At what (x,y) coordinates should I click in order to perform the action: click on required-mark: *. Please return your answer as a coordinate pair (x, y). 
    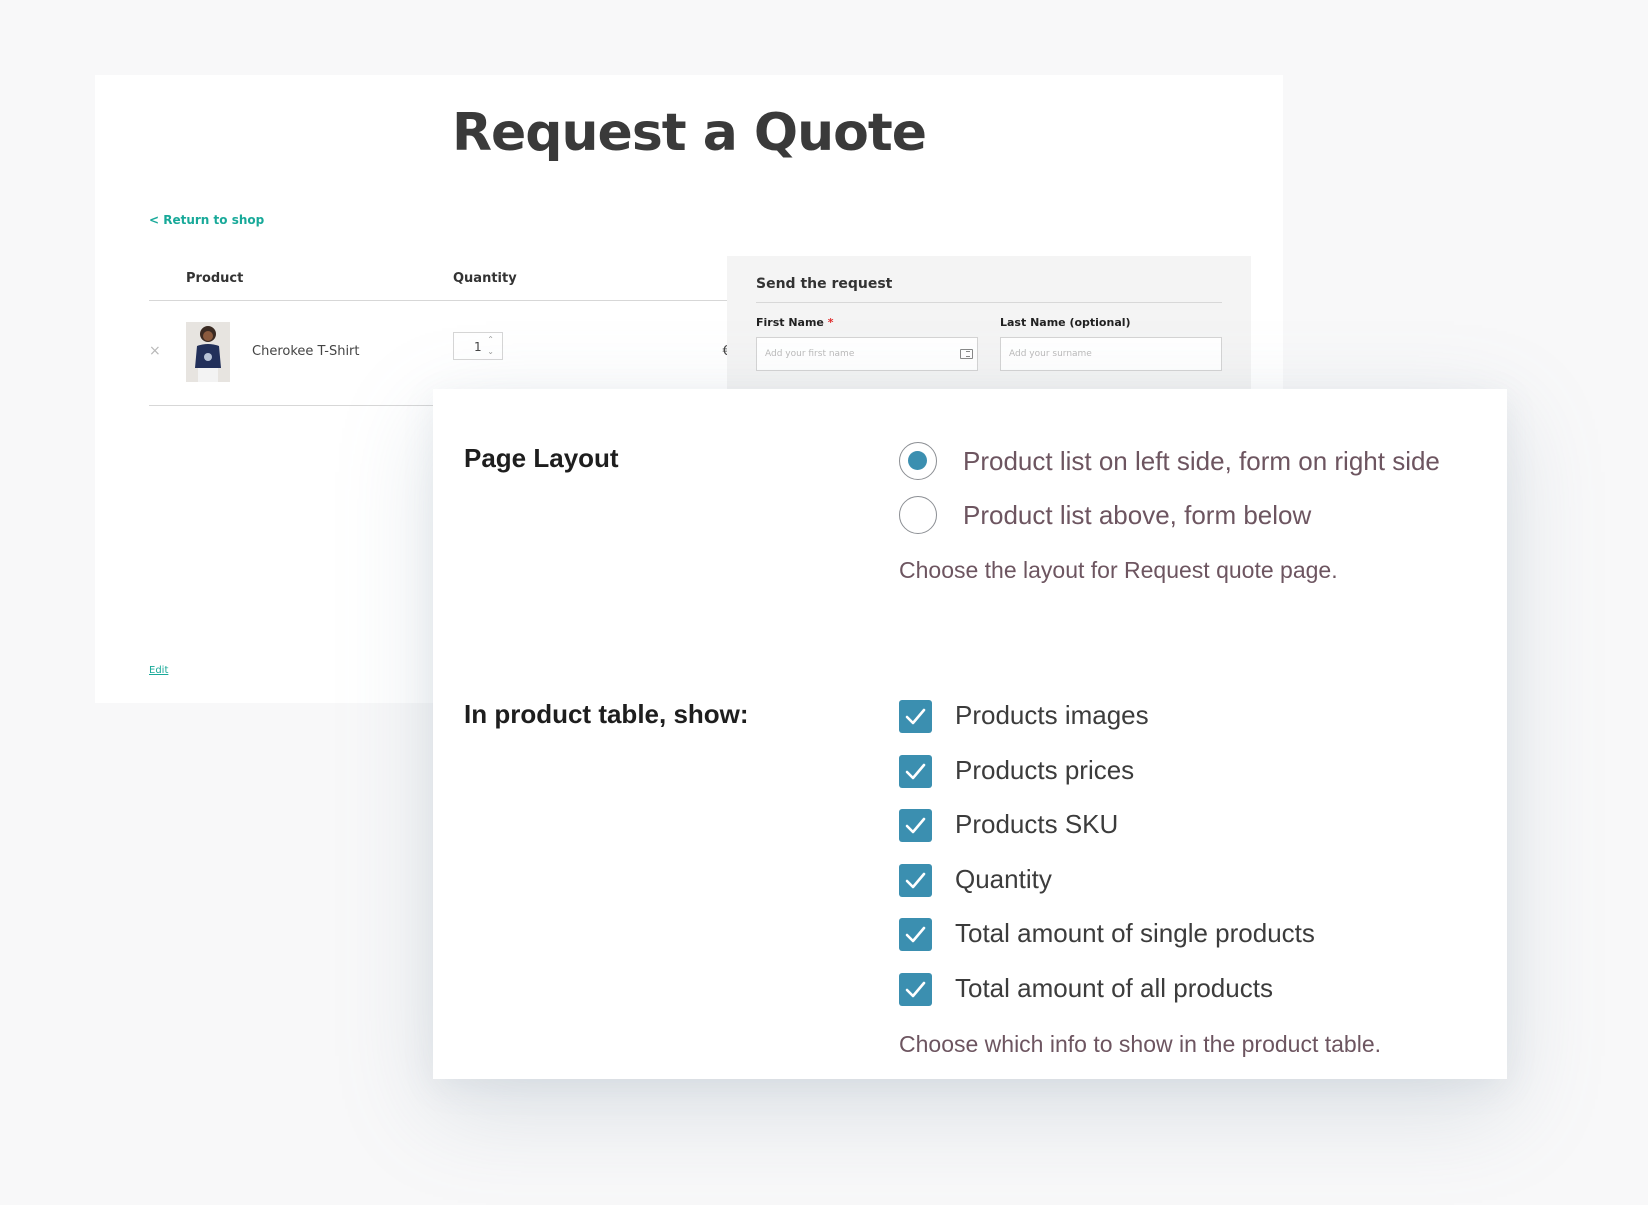
    Looking at the image, I should click on (830, 322).